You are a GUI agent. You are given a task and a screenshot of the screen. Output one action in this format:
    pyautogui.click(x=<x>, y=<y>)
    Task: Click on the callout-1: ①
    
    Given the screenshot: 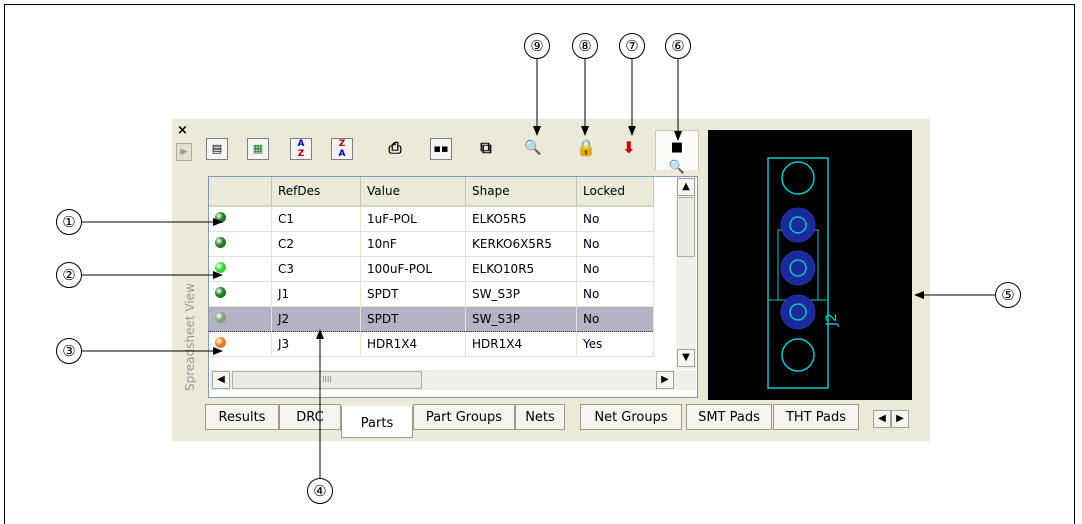 What is the action you would take?
    pyautogui.click(x=69, y=222)
    